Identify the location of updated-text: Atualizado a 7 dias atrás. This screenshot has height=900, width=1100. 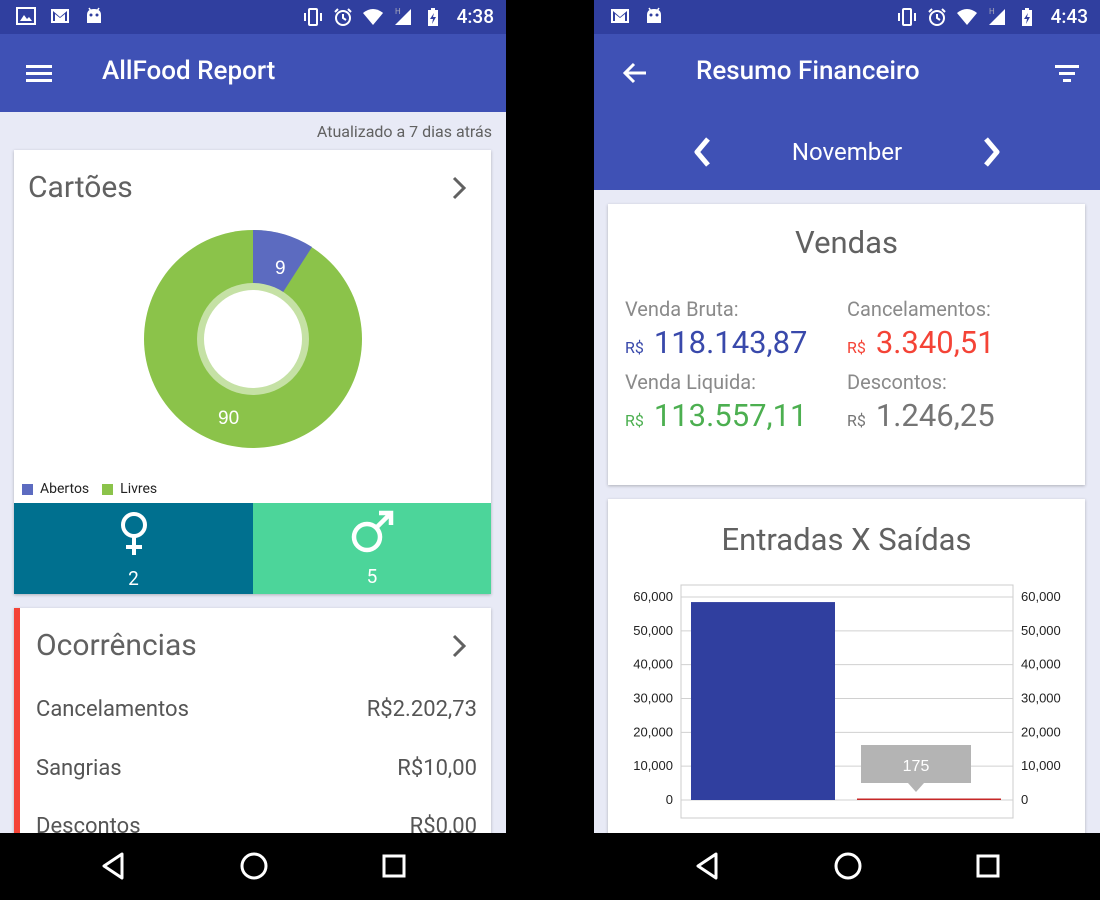
(404, 131).